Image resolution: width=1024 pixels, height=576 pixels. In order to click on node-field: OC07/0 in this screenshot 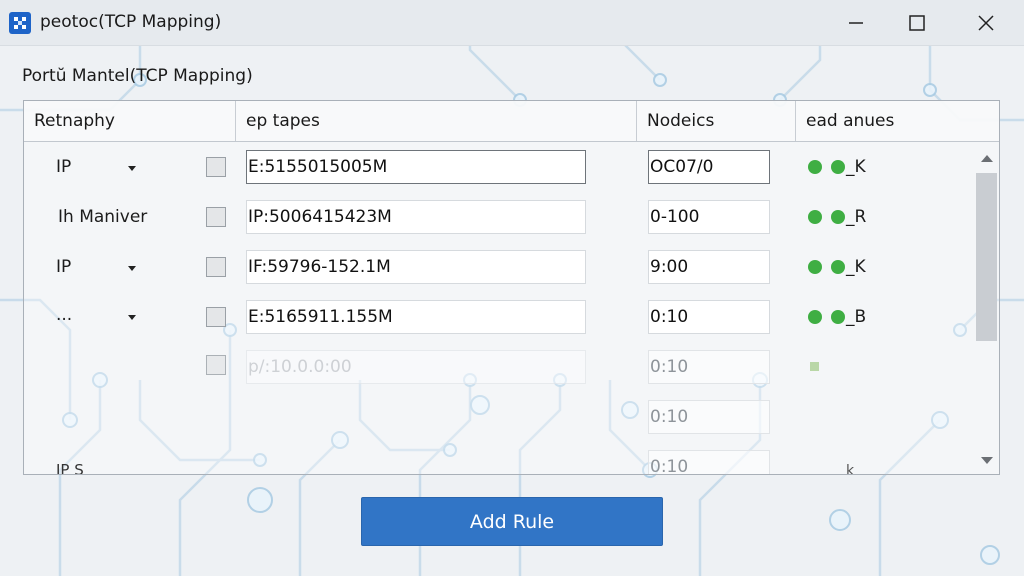, I will do `click(709, 167)`.